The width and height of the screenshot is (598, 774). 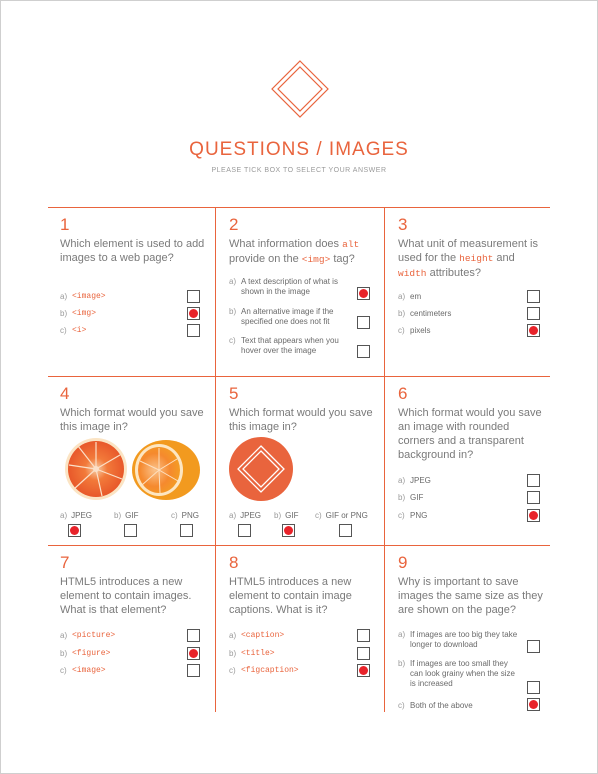 What do you see at coordinates (299, 545) in the screenshot?
I see `grid-line-bottom` at bounding box center [299, 545].